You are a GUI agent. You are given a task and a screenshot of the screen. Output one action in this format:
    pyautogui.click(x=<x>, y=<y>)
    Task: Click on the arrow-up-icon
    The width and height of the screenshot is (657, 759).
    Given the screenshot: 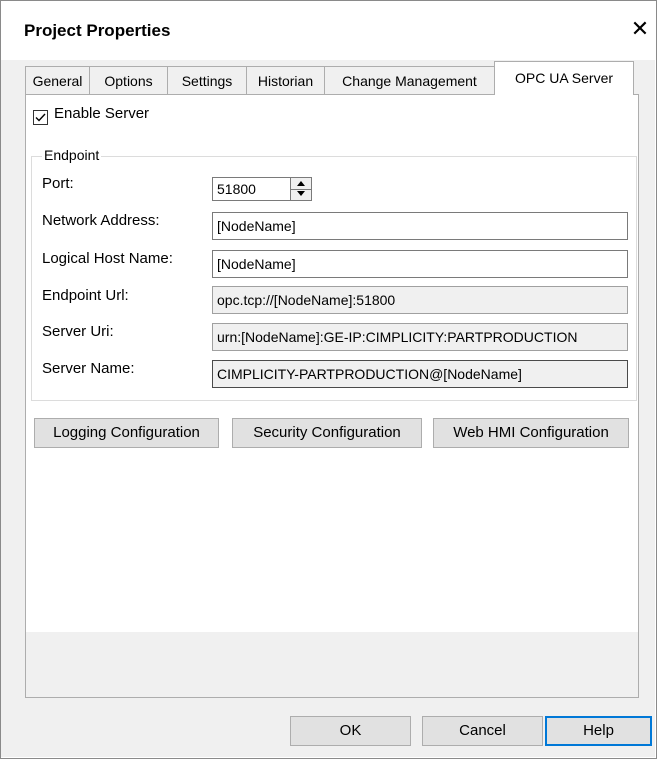 What is the action you would take?
    pyautogui.click(x=301, y=183)
    